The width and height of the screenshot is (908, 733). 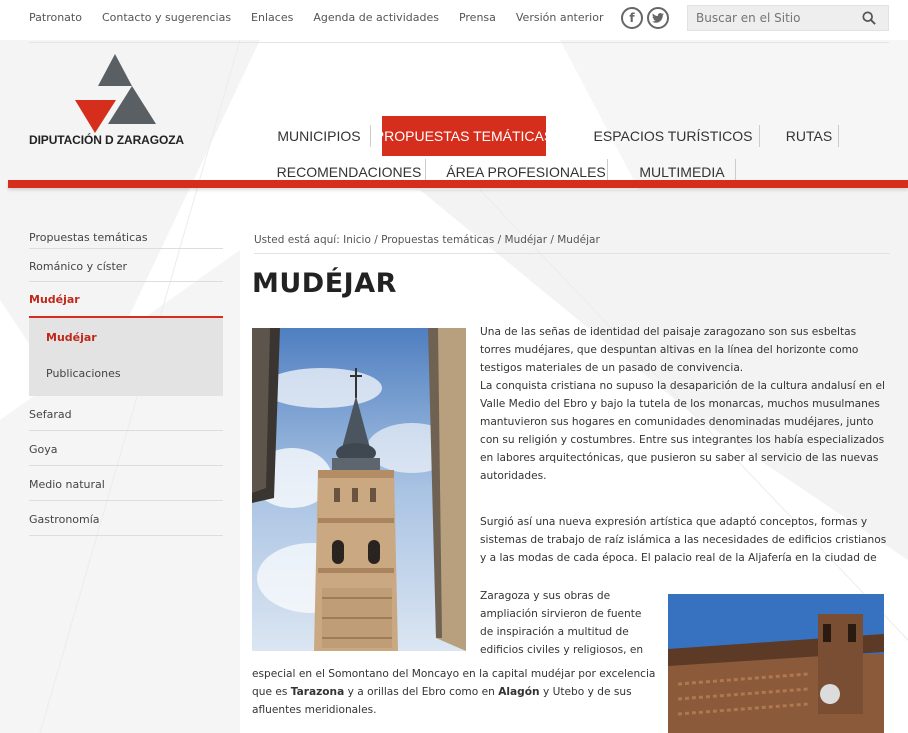 I want to click on link-tarazona: Tarazona, so click(x=318, y=692).